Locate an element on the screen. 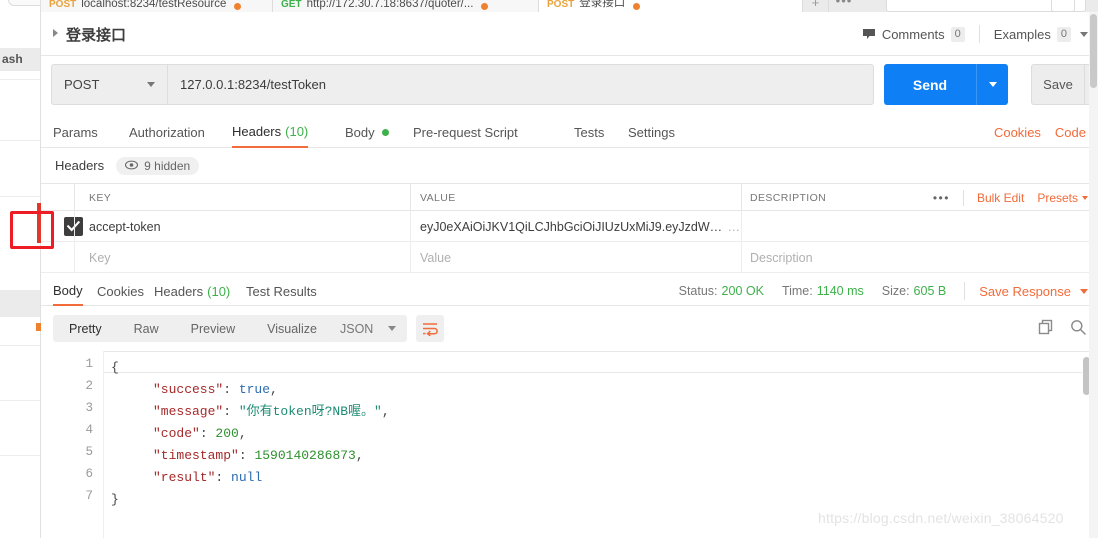 This screenshot has height=538, width=1098. code-token: "你有token呀?NB喔。" is located at coordinates (310, 411).